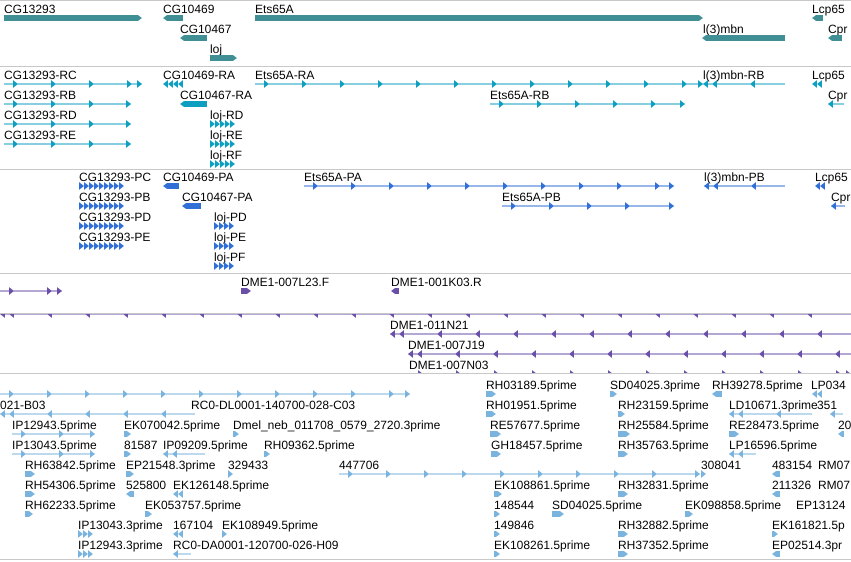 The image size is (851, 562). What do you see at coordinates (531, 385) in the screenshot?
I see `feature-label: RH03189.5prime` at bounding box center [531, 385].